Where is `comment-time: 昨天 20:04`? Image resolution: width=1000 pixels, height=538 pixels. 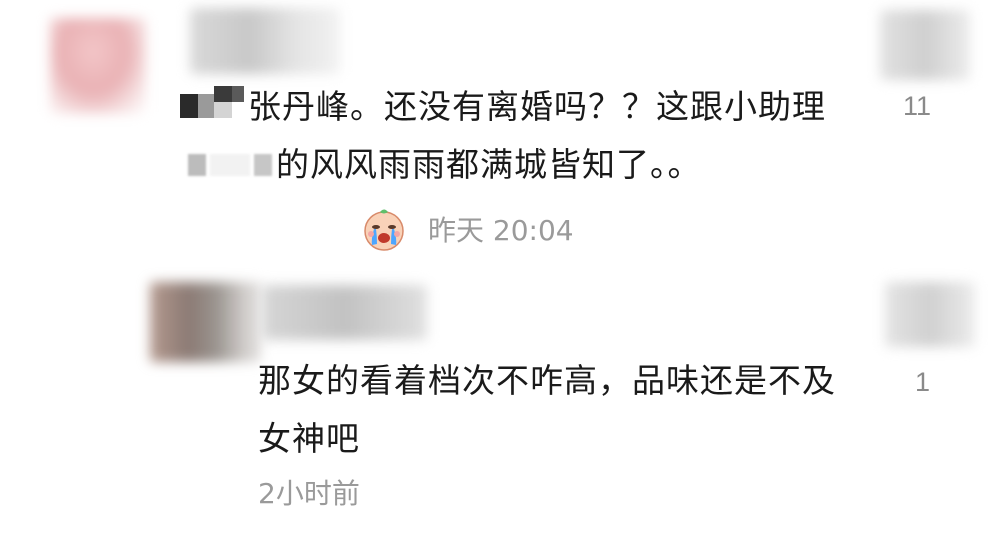 comment-time: 昨天 20:04 is located at coordinates (501, 230).